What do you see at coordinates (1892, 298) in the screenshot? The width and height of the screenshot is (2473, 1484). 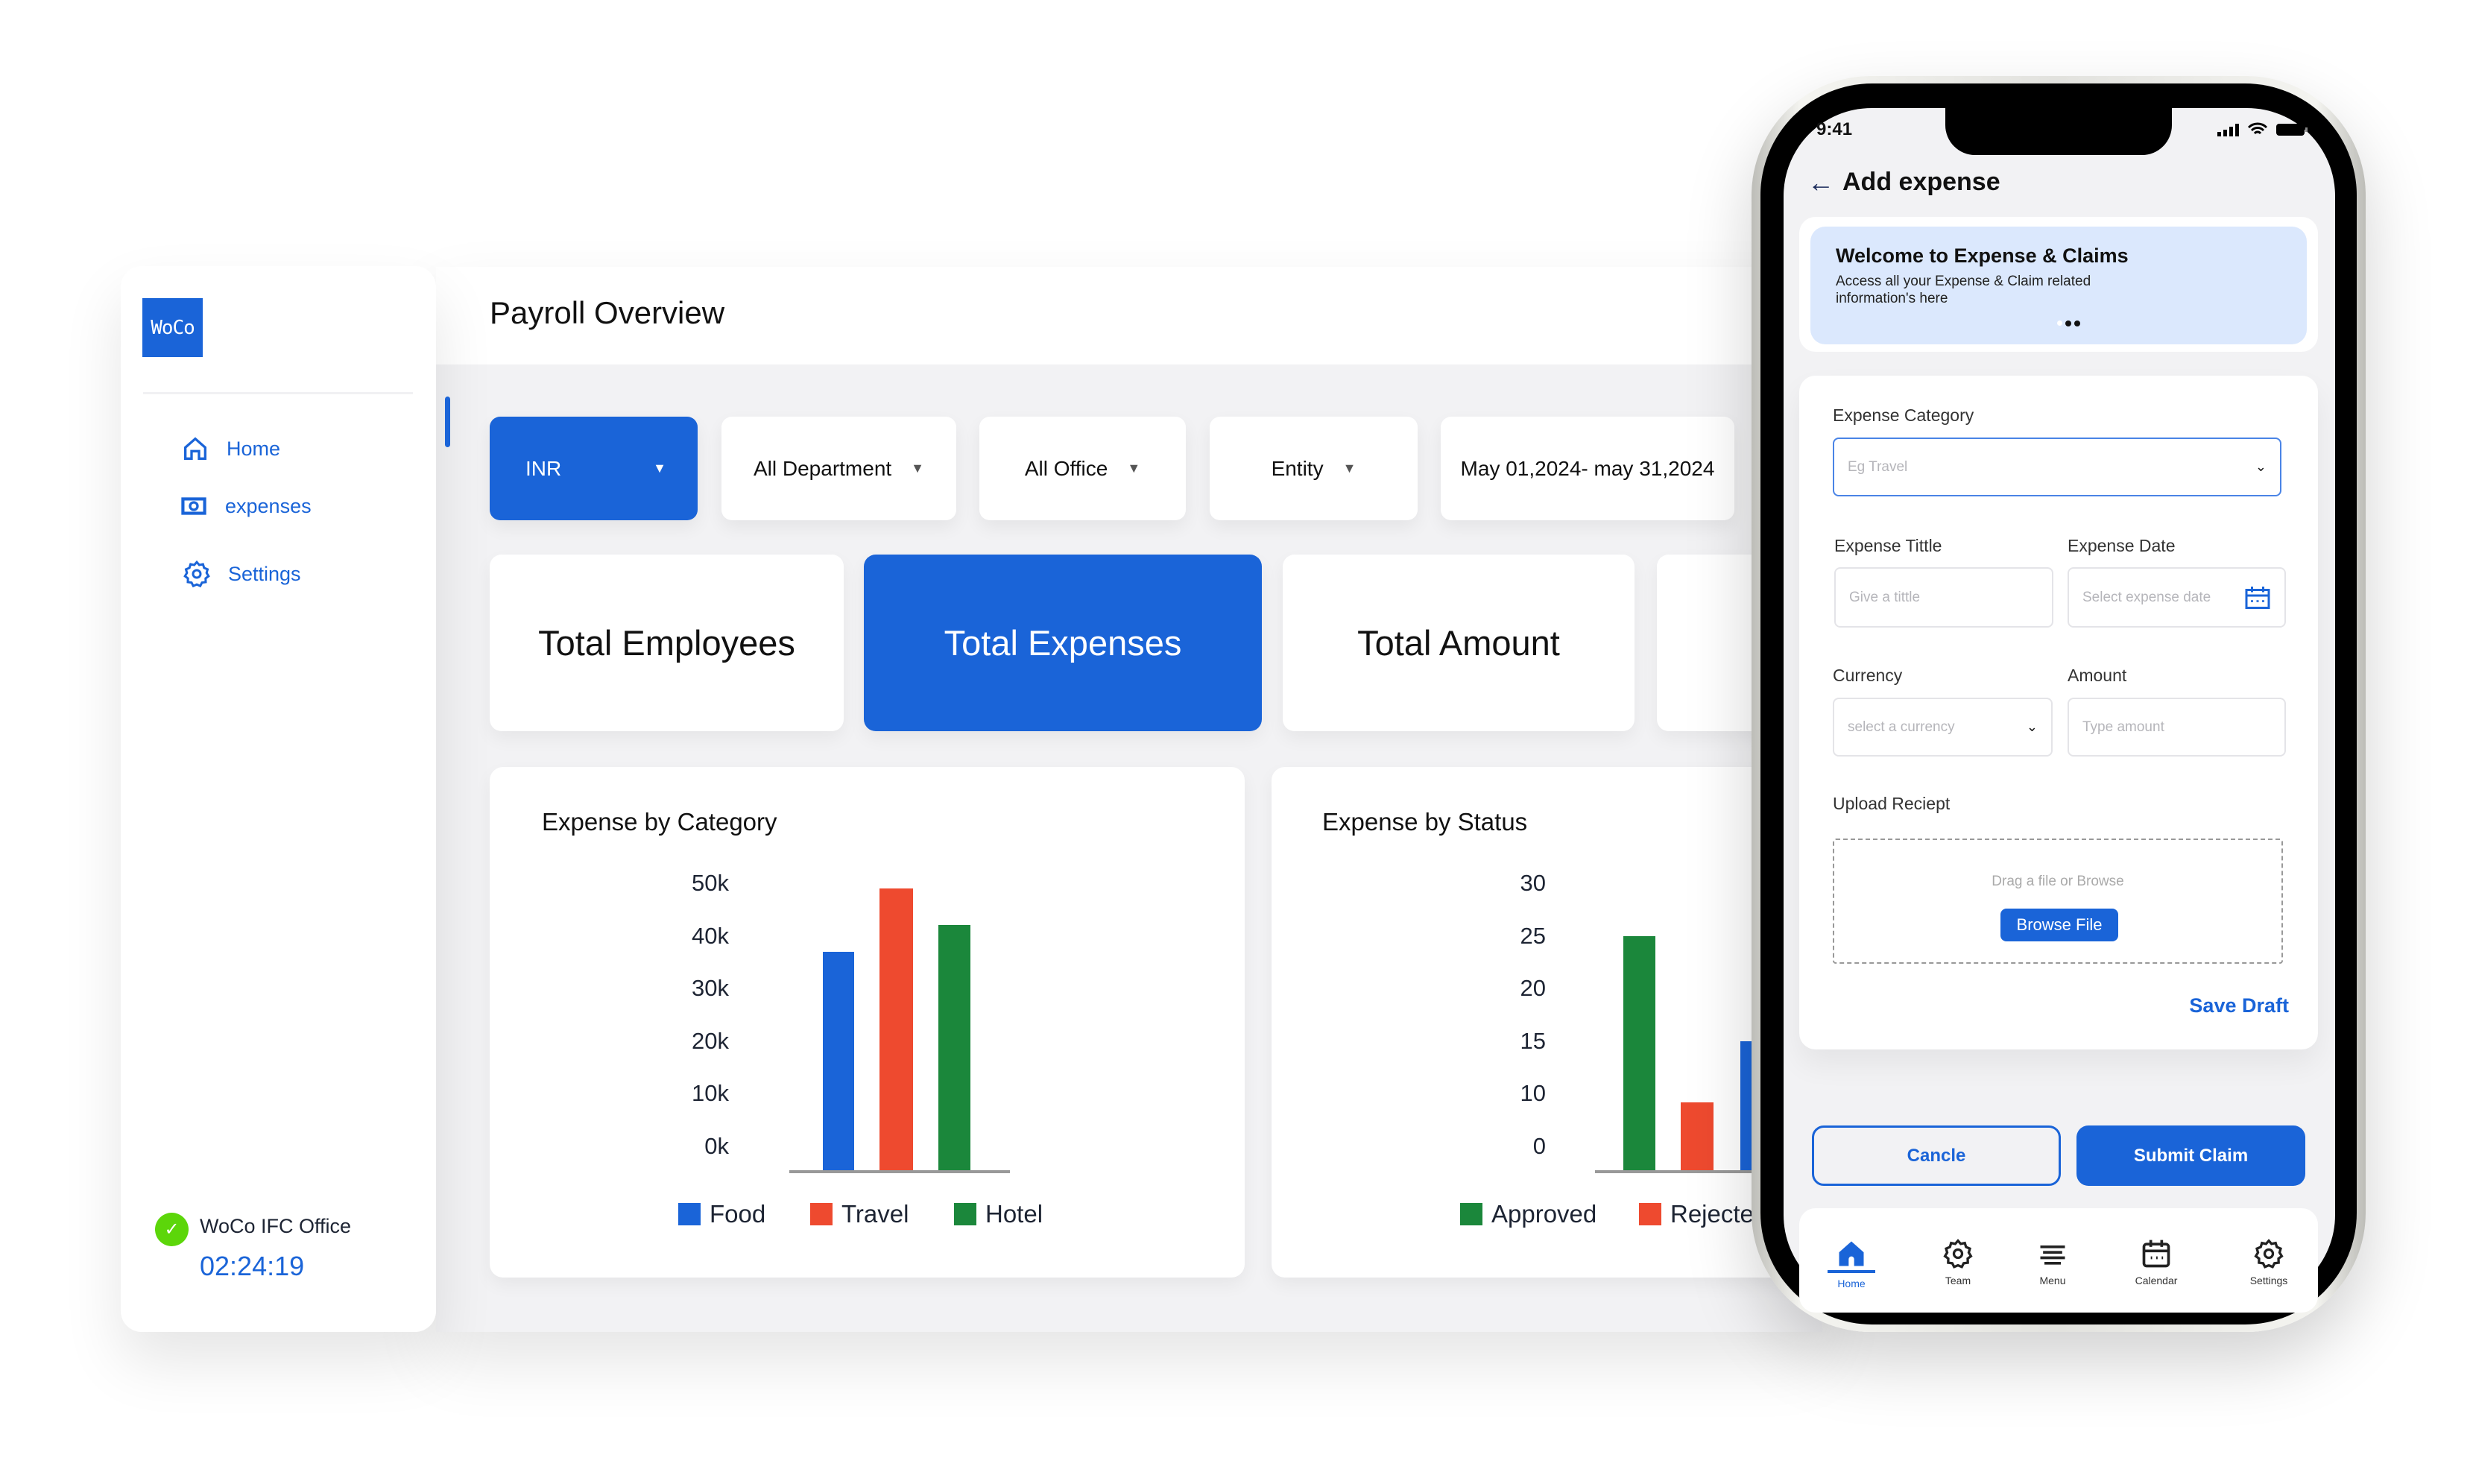 I see `banner-subtitle: information's here` at bounding box center [1892, 298].